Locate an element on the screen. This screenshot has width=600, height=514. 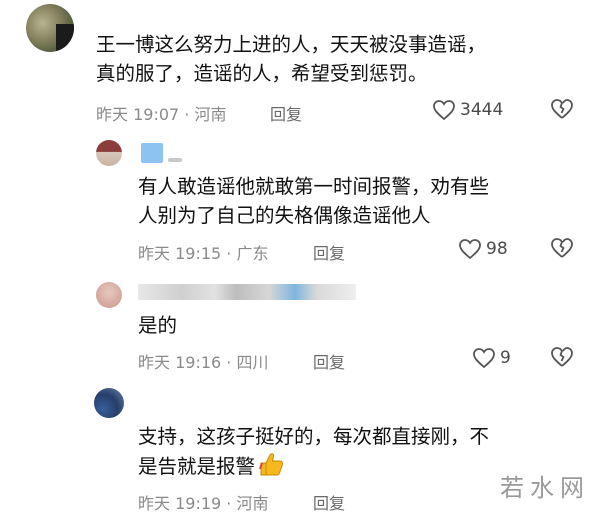
reply-line: 是的 is located at coordinates (158, 325).